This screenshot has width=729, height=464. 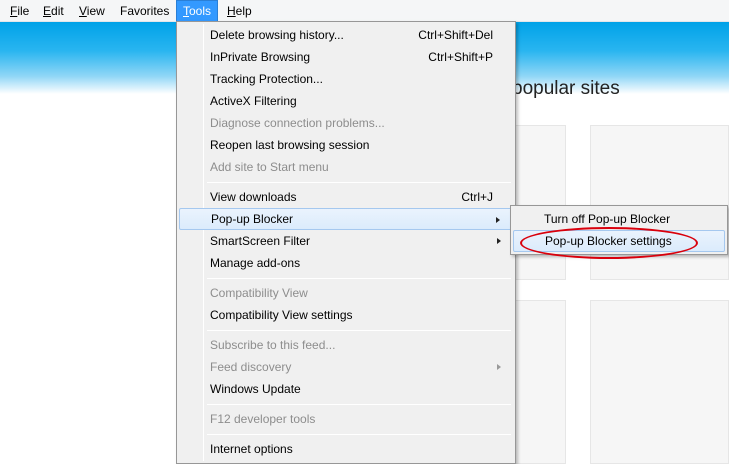 I want to click on menu-item-popup-blocker: Pop-up Blocker, so click(x=346, y=219).